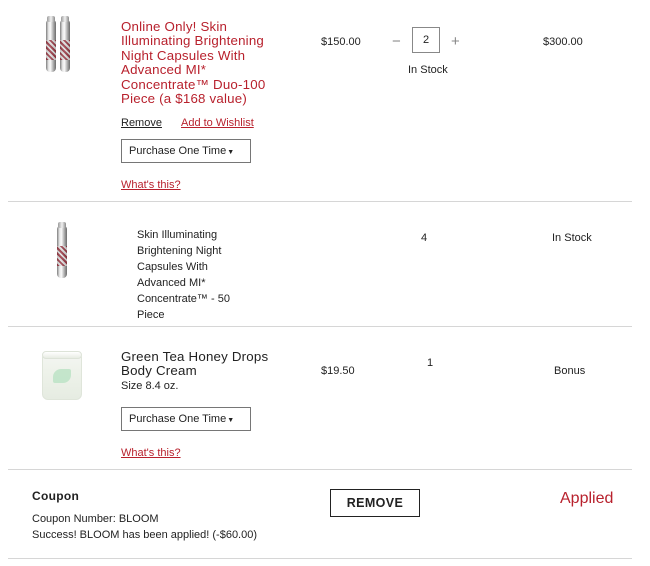 The width and height of the screenshot is (650, 566). I want to click on quantity-decrease-button: −, so click(396, 41).